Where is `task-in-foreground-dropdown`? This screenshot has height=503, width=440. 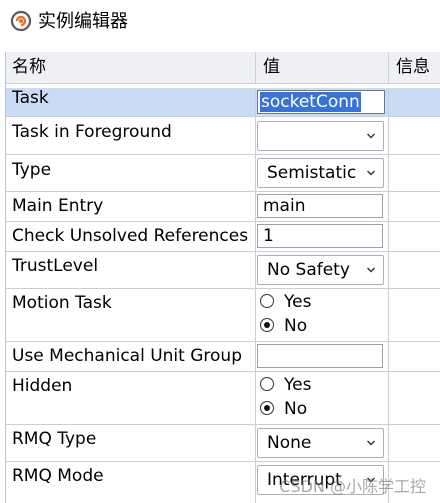
task-in-foreground-dropdown is located at coordinates (320, 136).